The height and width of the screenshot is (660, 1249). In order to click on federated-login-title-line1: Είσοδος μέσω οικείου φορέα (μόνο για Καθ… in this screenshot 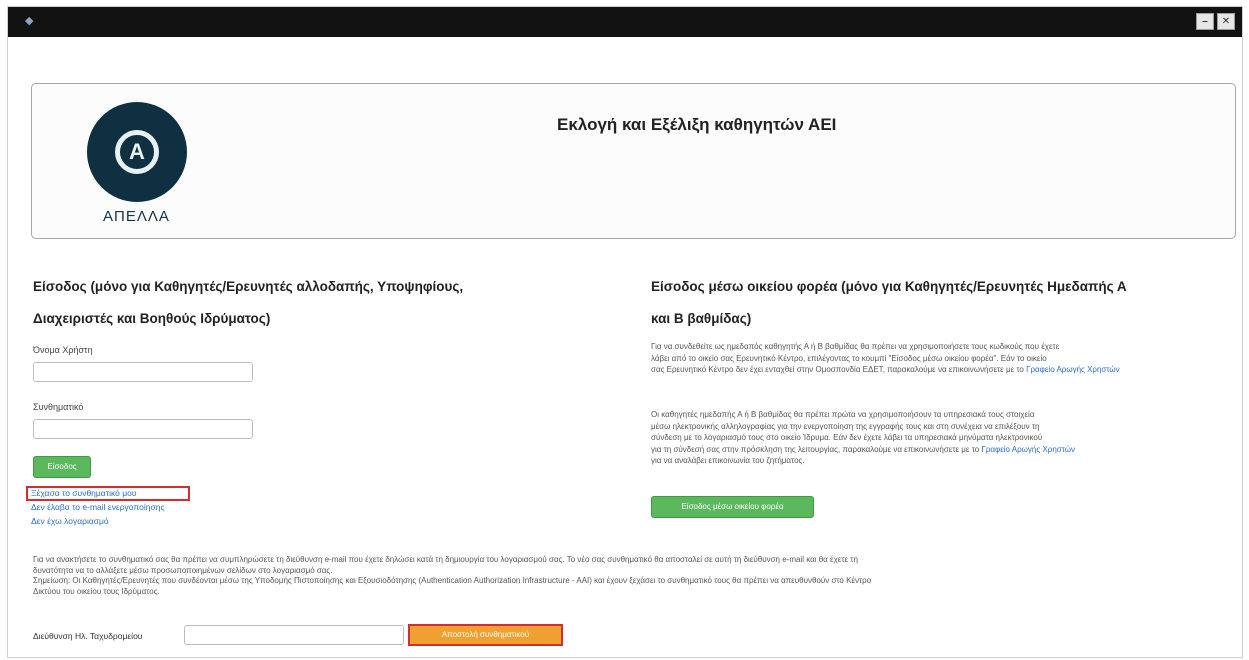, I will do `click(889, 286)`.